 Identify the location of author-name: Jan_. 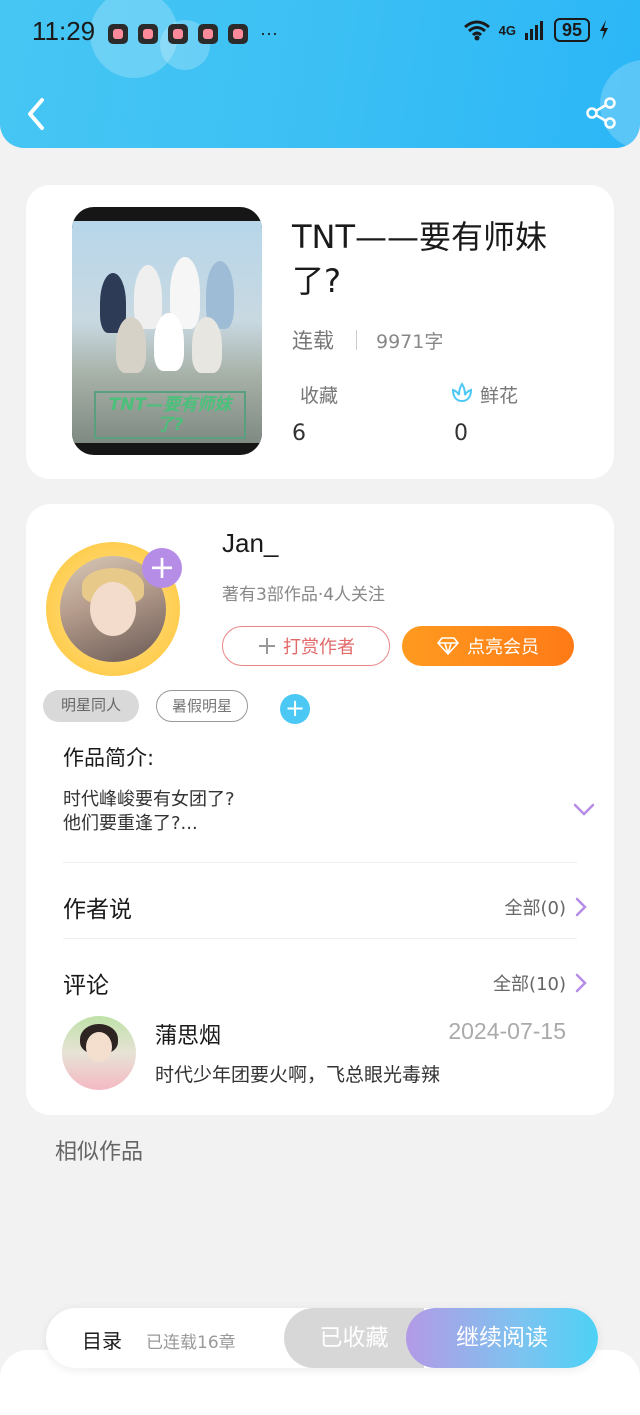
(250, 543).